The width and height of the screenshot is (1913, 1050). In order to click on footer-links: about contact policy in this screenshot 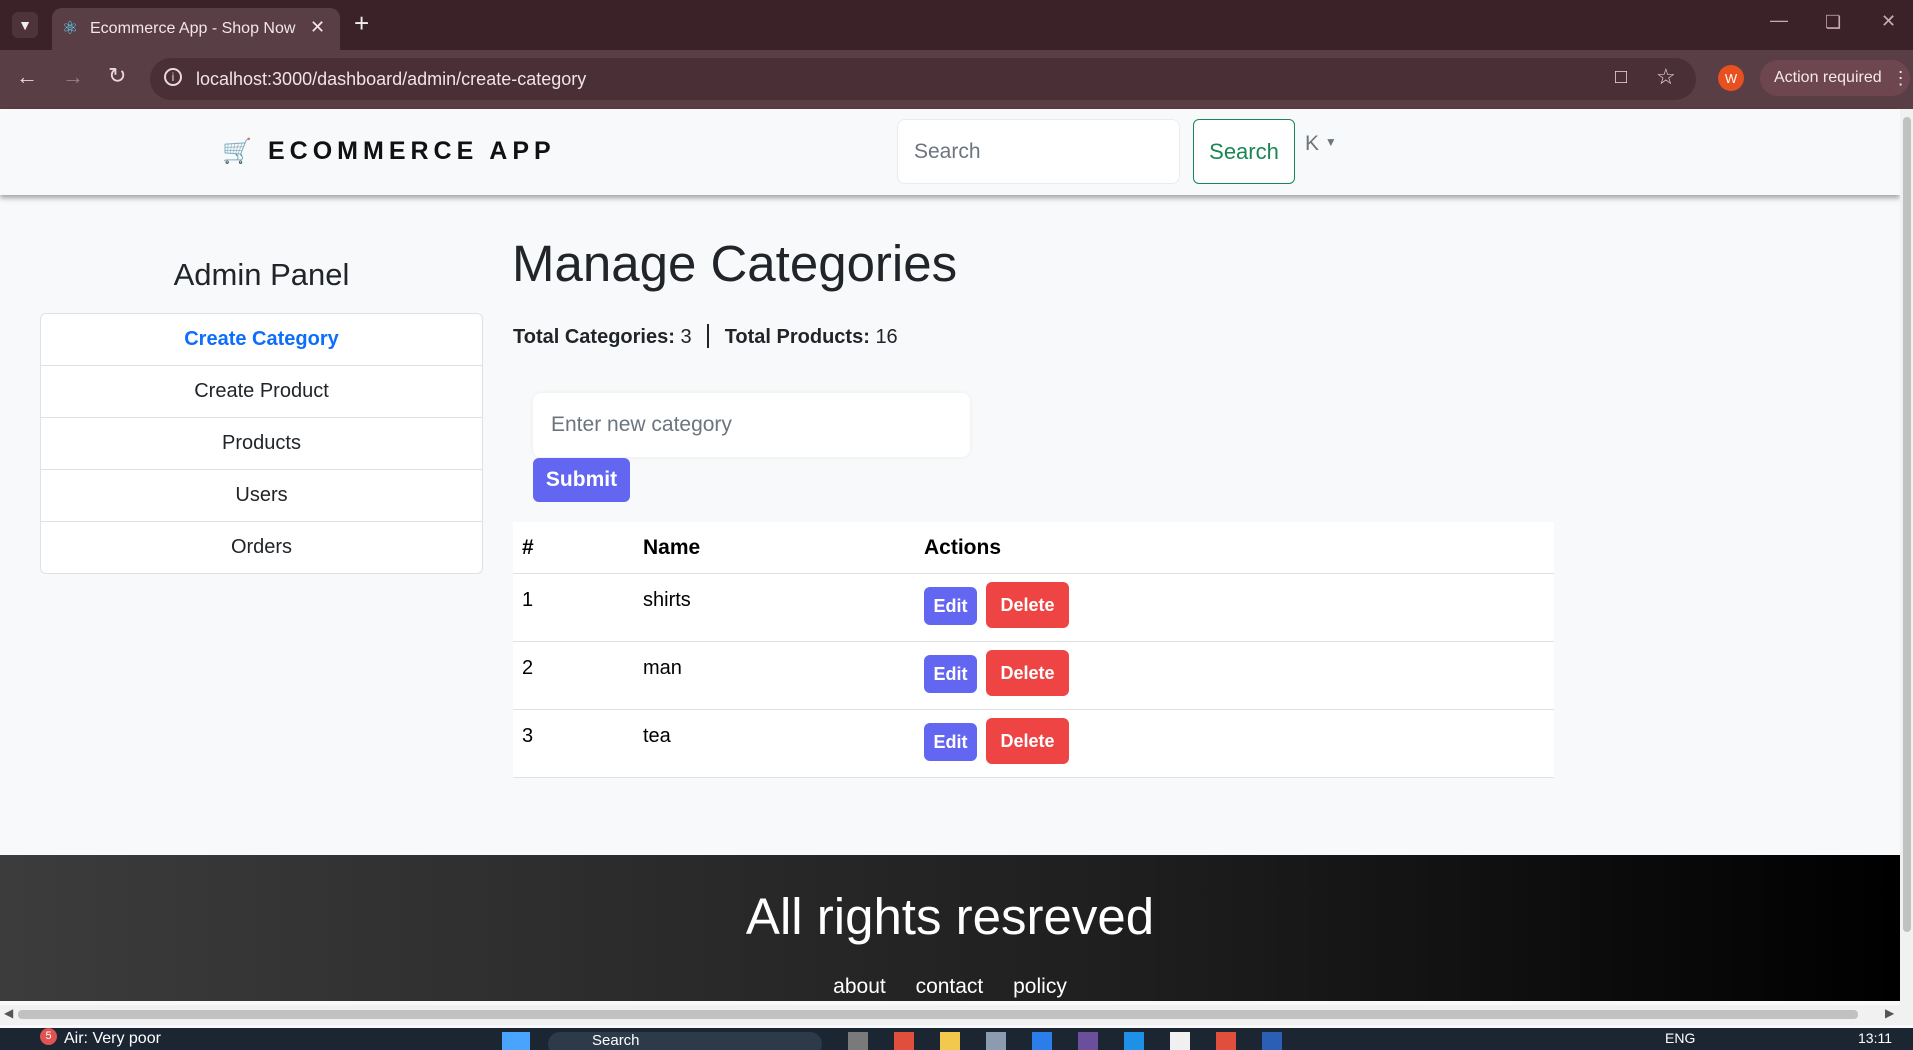, I will do `click(950, 987)`.